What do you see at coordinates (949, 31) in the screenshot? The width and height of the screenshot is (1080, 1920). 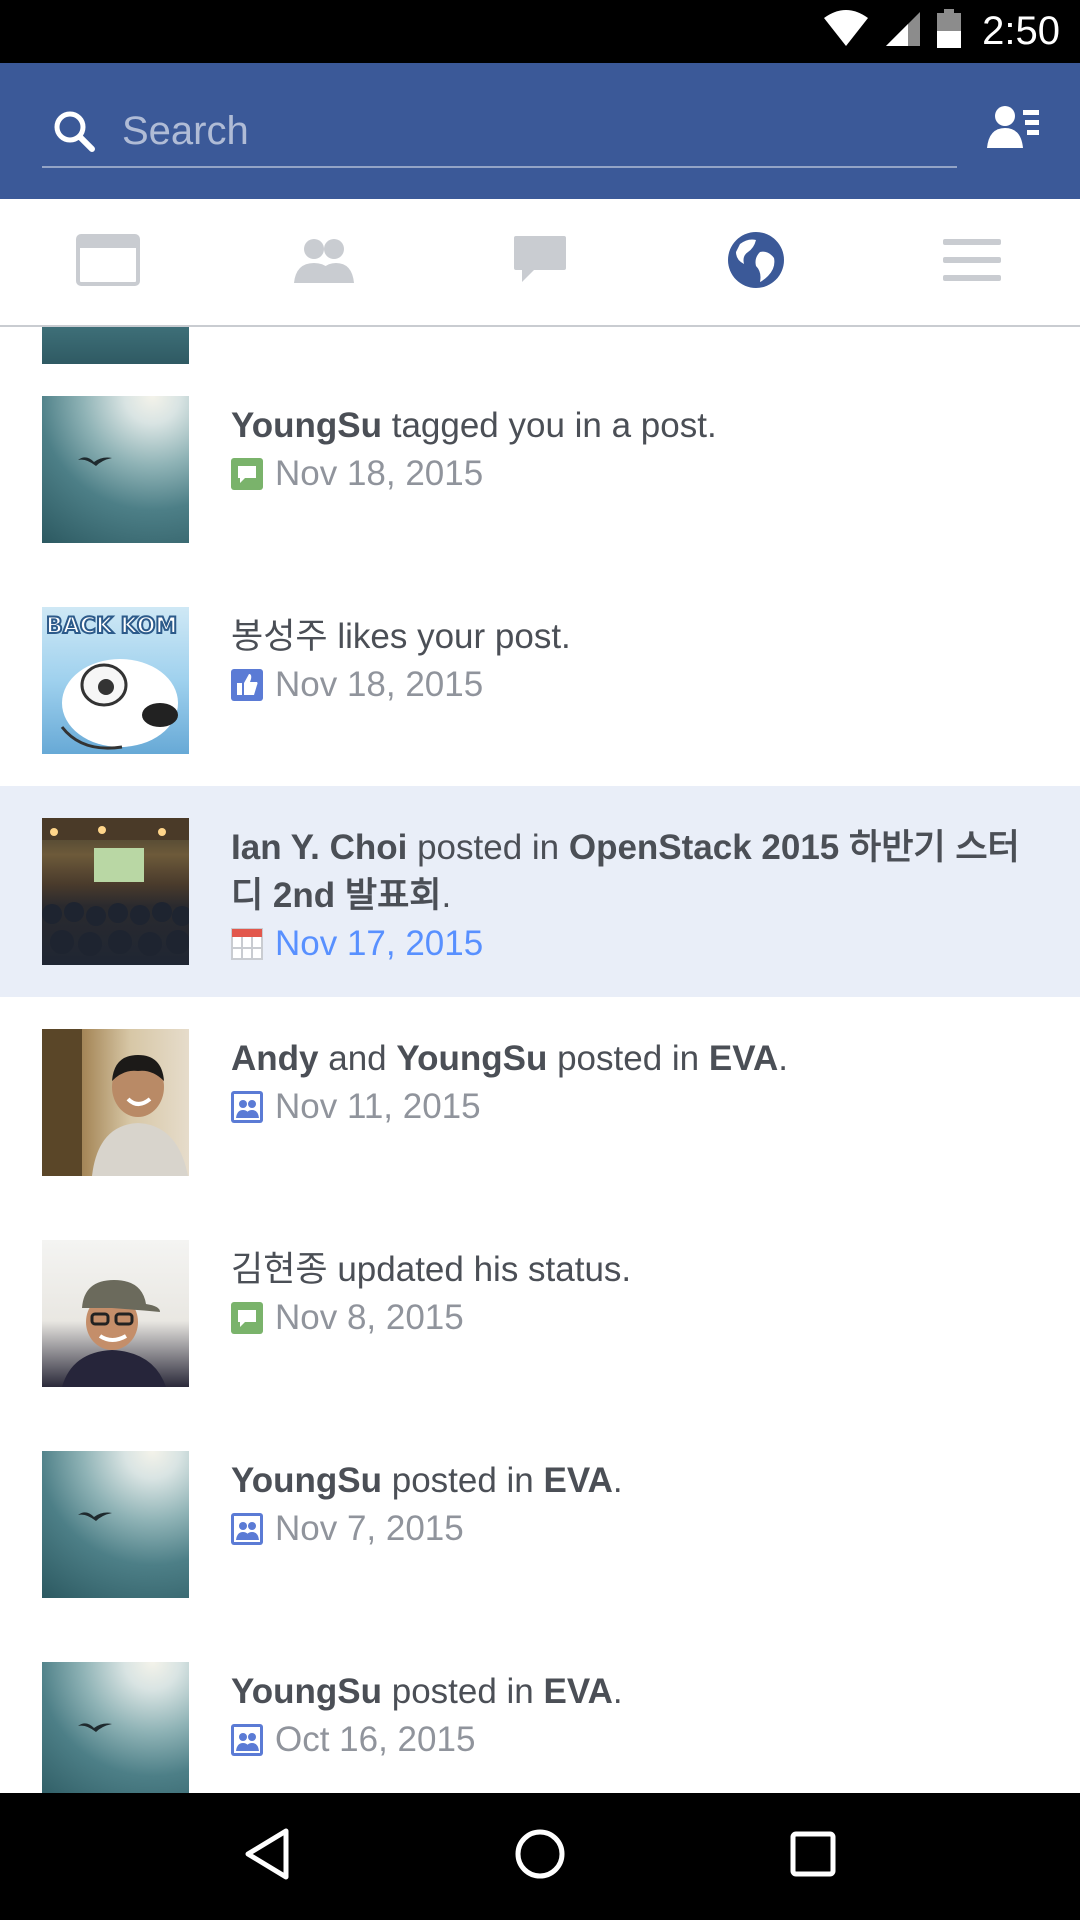 I see `battery-icon` at bounding box center [949, 31].